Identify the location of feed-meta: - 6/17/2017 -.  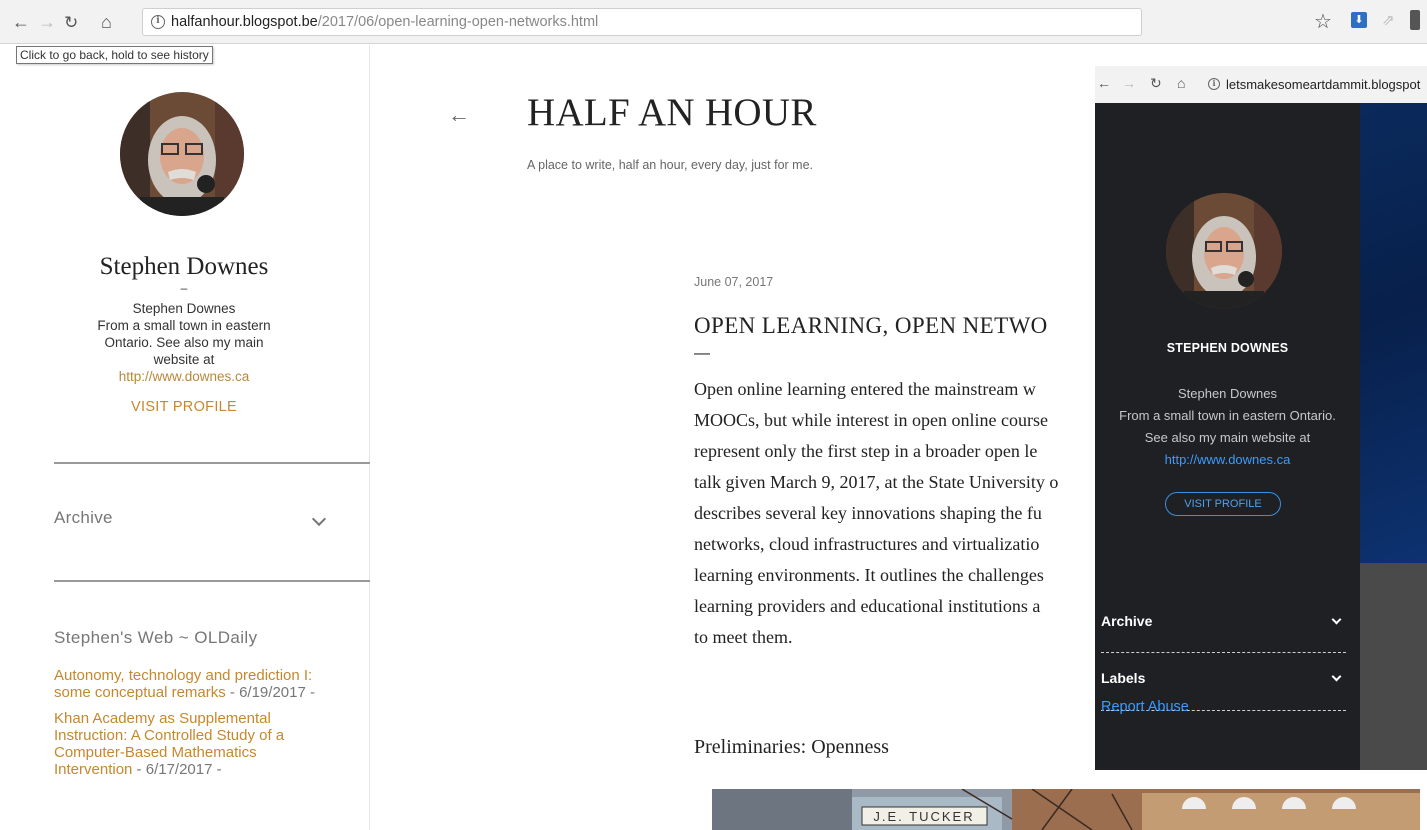
(177, 769).